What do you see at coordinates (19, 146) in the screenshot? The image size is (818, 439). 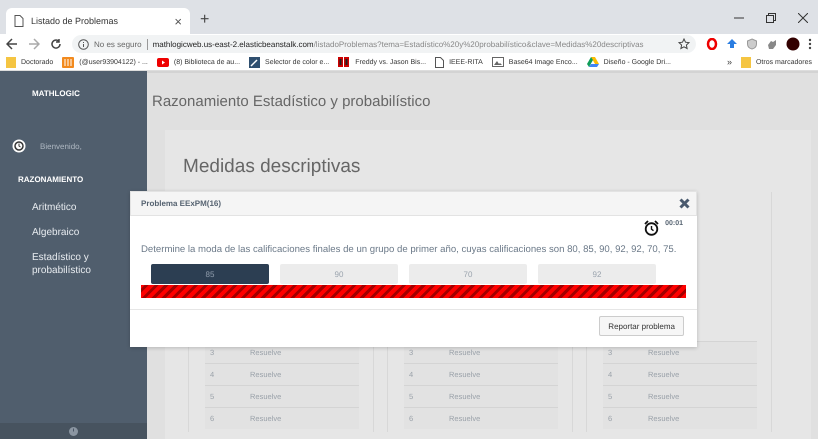 I see `clock-icon` at bounding box center [19, 146].